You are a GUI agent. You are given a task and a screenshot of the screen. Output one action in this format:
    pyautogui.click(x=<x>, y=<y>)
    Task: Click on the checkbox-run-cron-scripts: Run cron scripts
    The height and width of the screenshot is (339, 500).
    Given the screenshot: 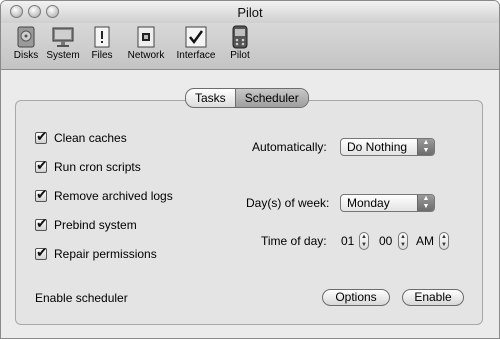 What is the action you would take?
    pyautogui.click(x=88, y=166)
    